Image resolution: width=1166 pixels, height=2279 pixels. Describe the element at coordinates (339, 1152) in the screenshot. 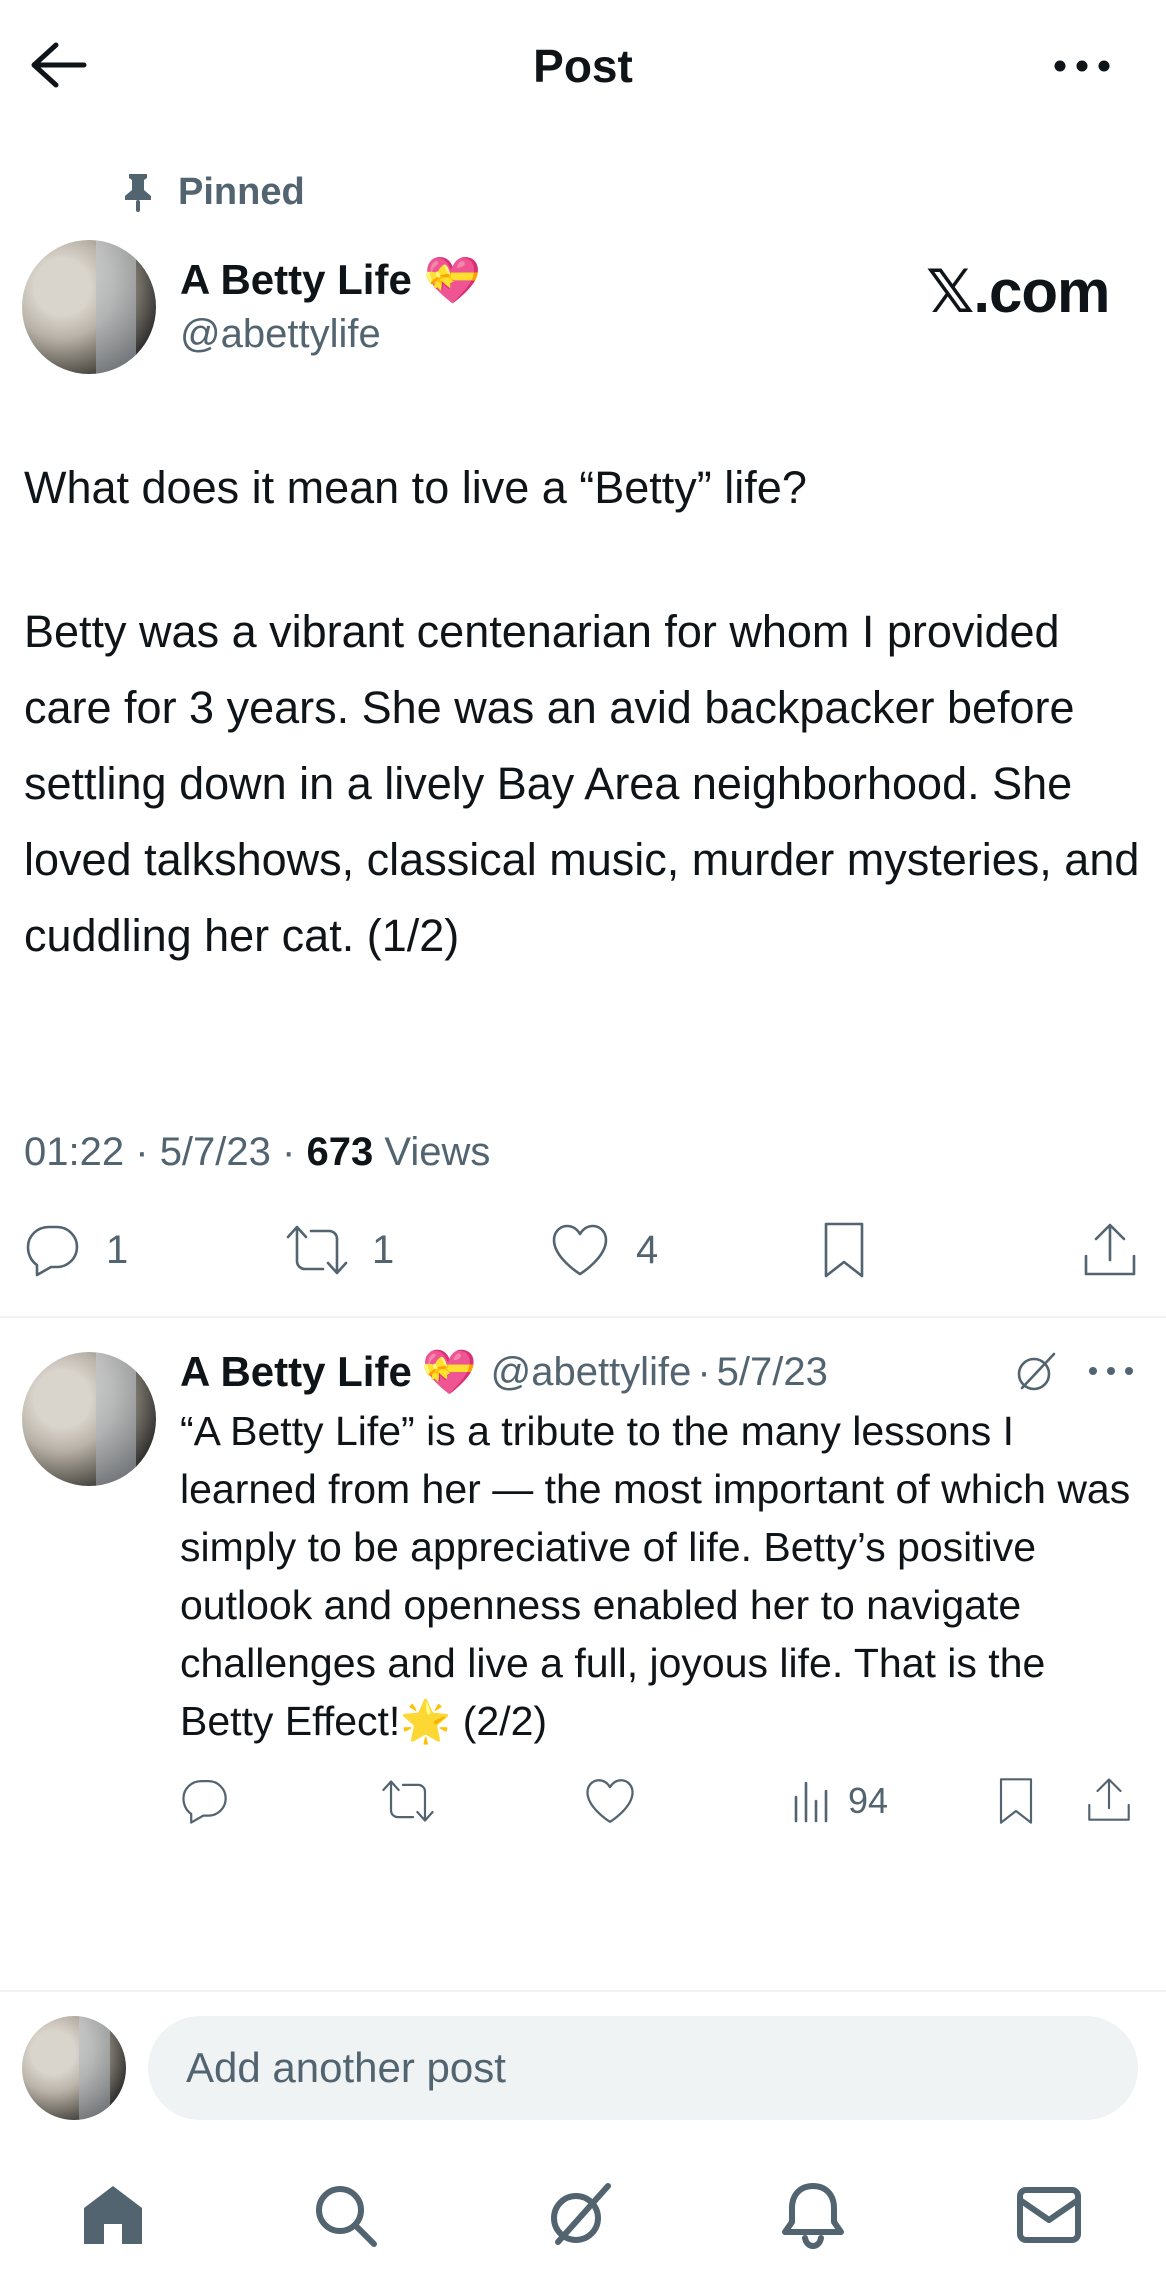

I see `views-count: 673` at that location.